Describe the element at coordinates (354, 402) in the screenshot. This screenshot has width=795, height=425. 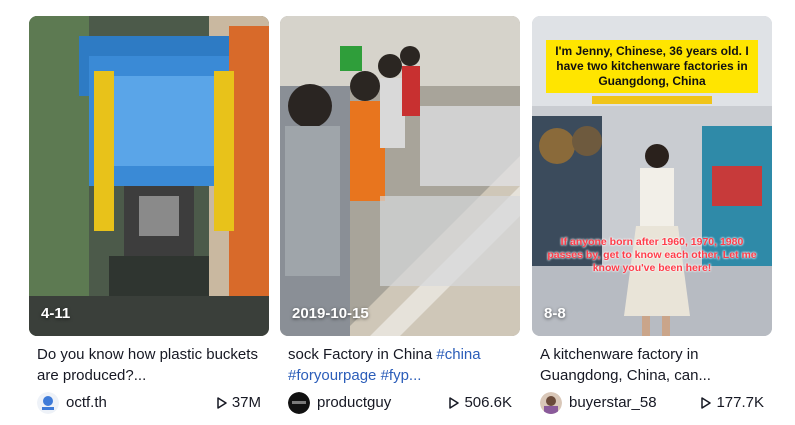
I see `author-name: productguy` at that location.